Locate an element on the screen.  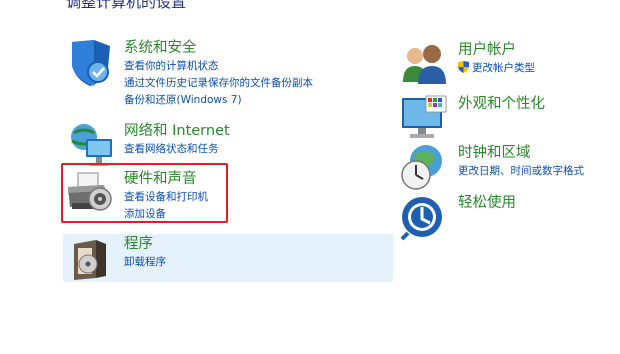
link-change-date-time-format: 更改日期、时间或数字格式 is located at coordinates (521, 171).